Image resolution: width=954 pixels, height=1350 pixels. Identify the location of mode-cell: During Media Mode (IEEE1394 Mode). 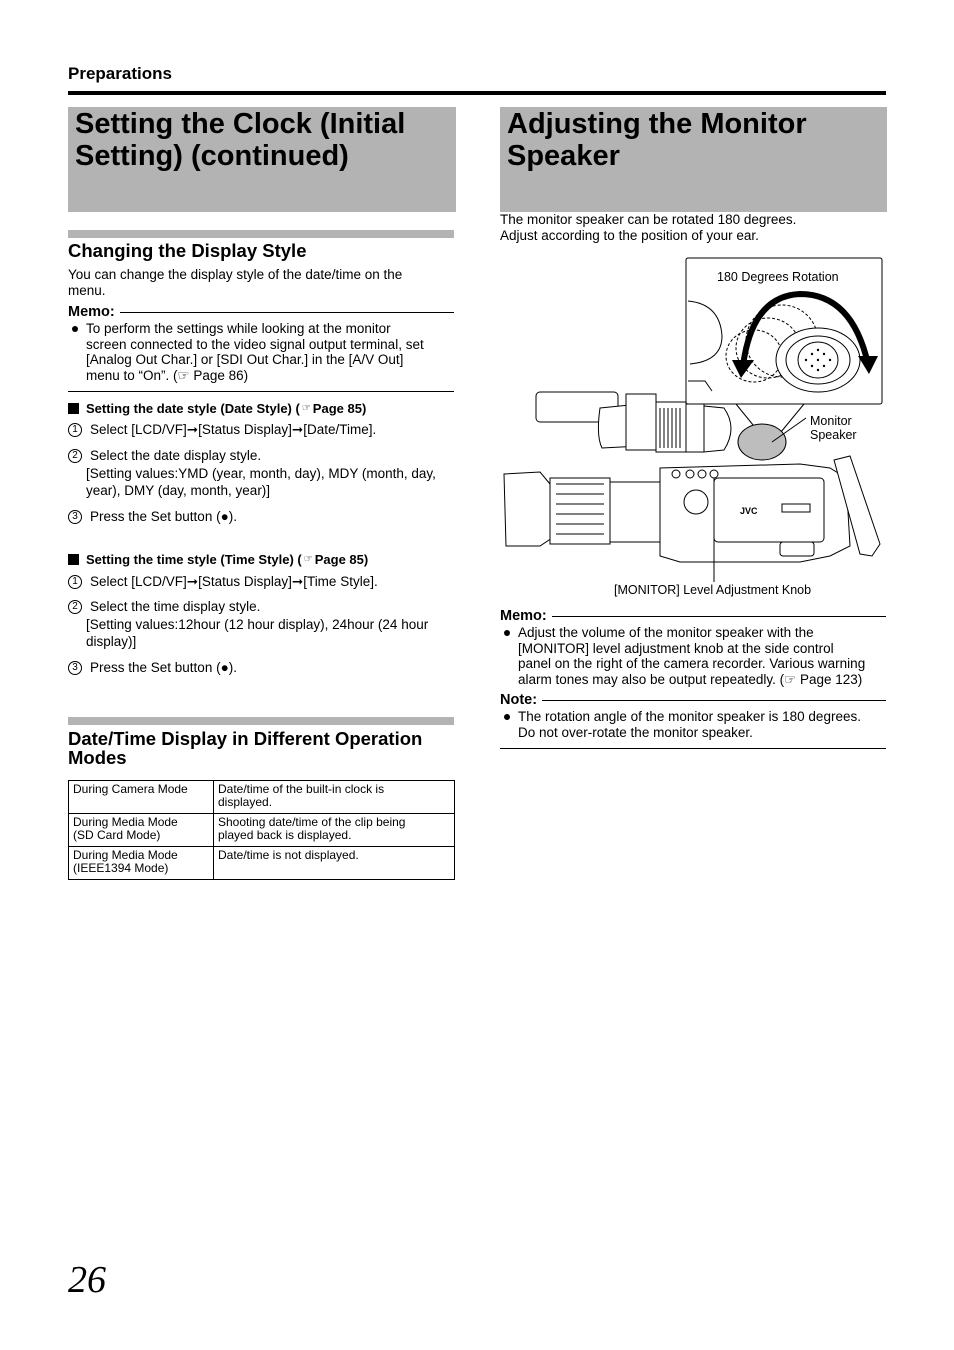
(141, 863).